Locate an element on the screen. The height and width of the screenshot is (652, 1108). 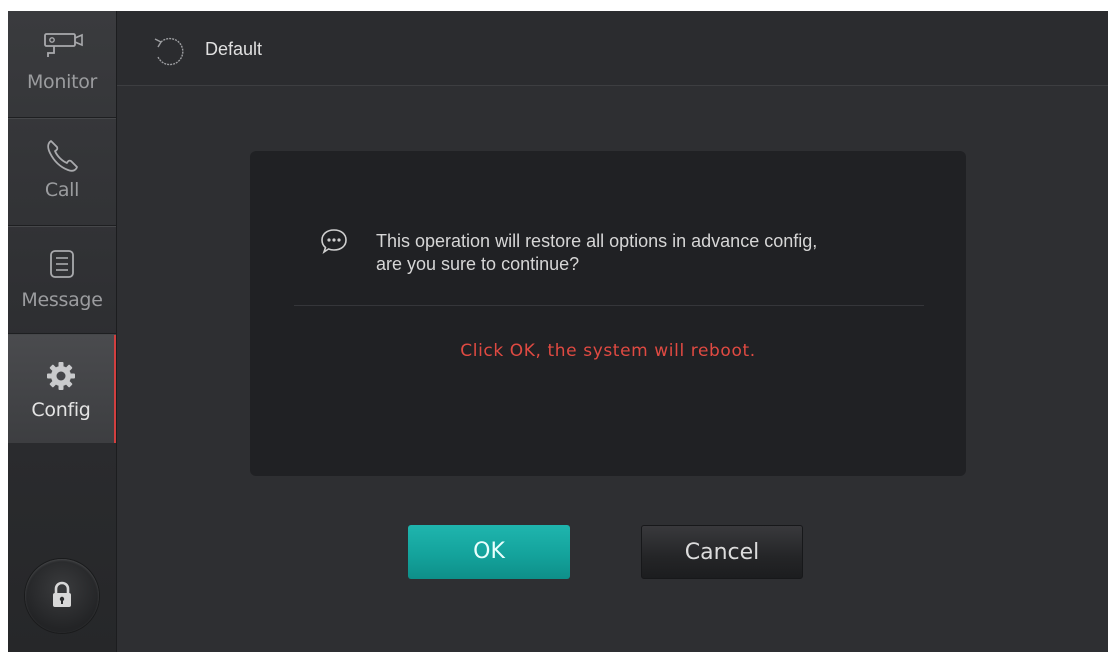
ok-button: OK is located at coordinates (489, 552).